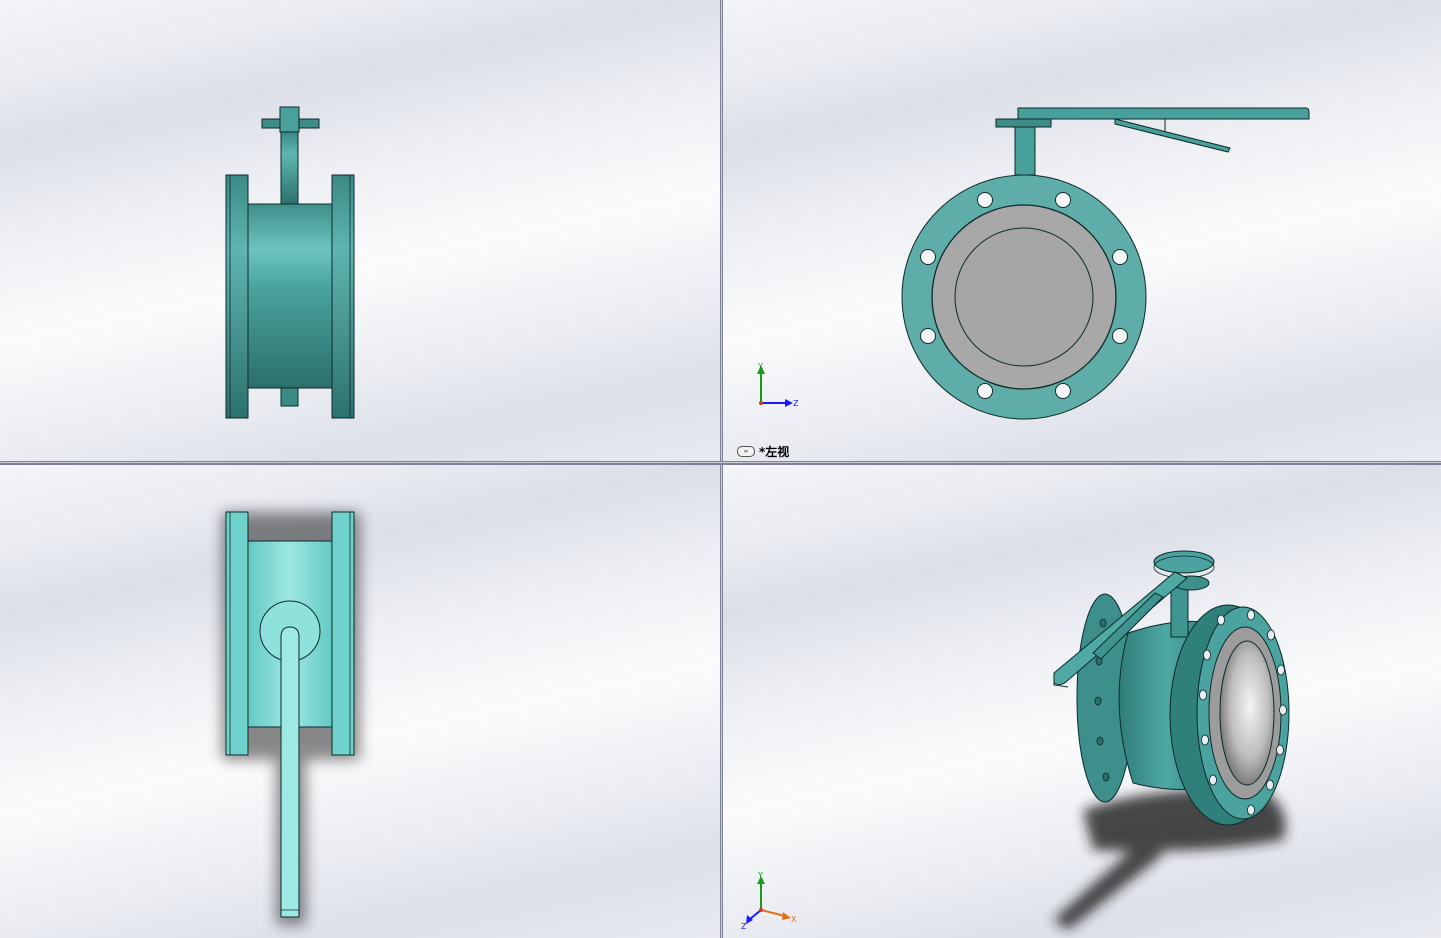 This screenshot has height=938, width=1441. Describe the element at coordinates (746, 451) in the screenshot. I see `link-views-icon: ∞` at that location.